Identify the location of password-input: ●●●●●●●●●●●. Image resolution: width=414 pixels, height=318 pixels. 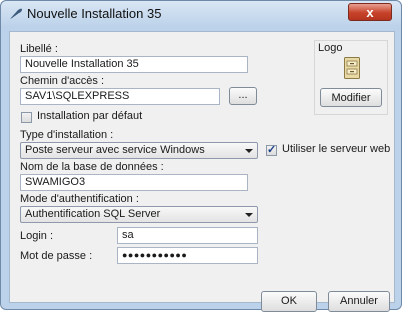
(187, 255).